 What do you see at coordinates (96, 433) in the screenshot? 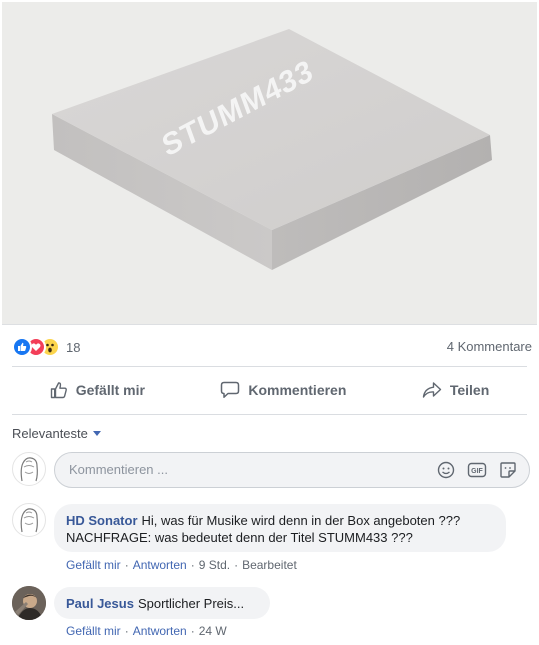
I see `chevron-down-icon` at bounding box center [96, 433].